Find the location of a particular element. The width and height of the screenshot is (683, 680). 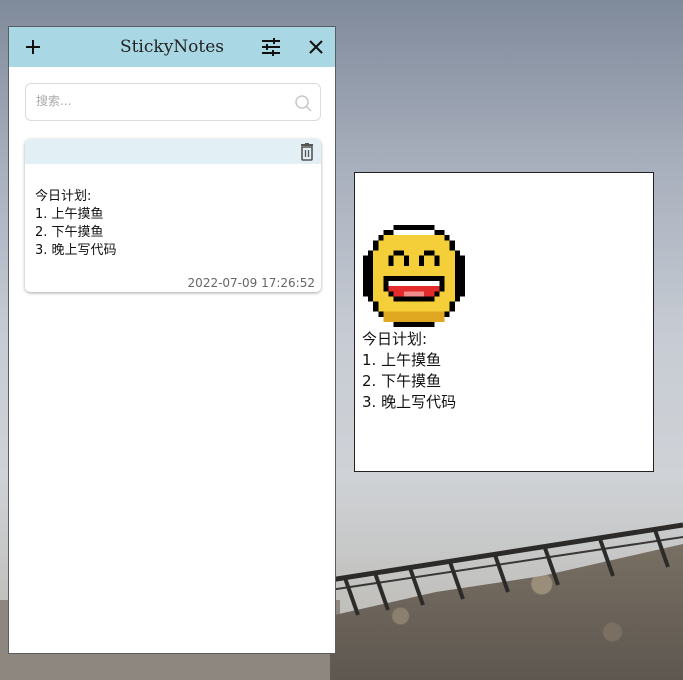

note-card-content: 今日计划: 1. 上午摸鱼 2. 下午摸鱼 3. 晚上写代码 is located at coordinates (76, 224).